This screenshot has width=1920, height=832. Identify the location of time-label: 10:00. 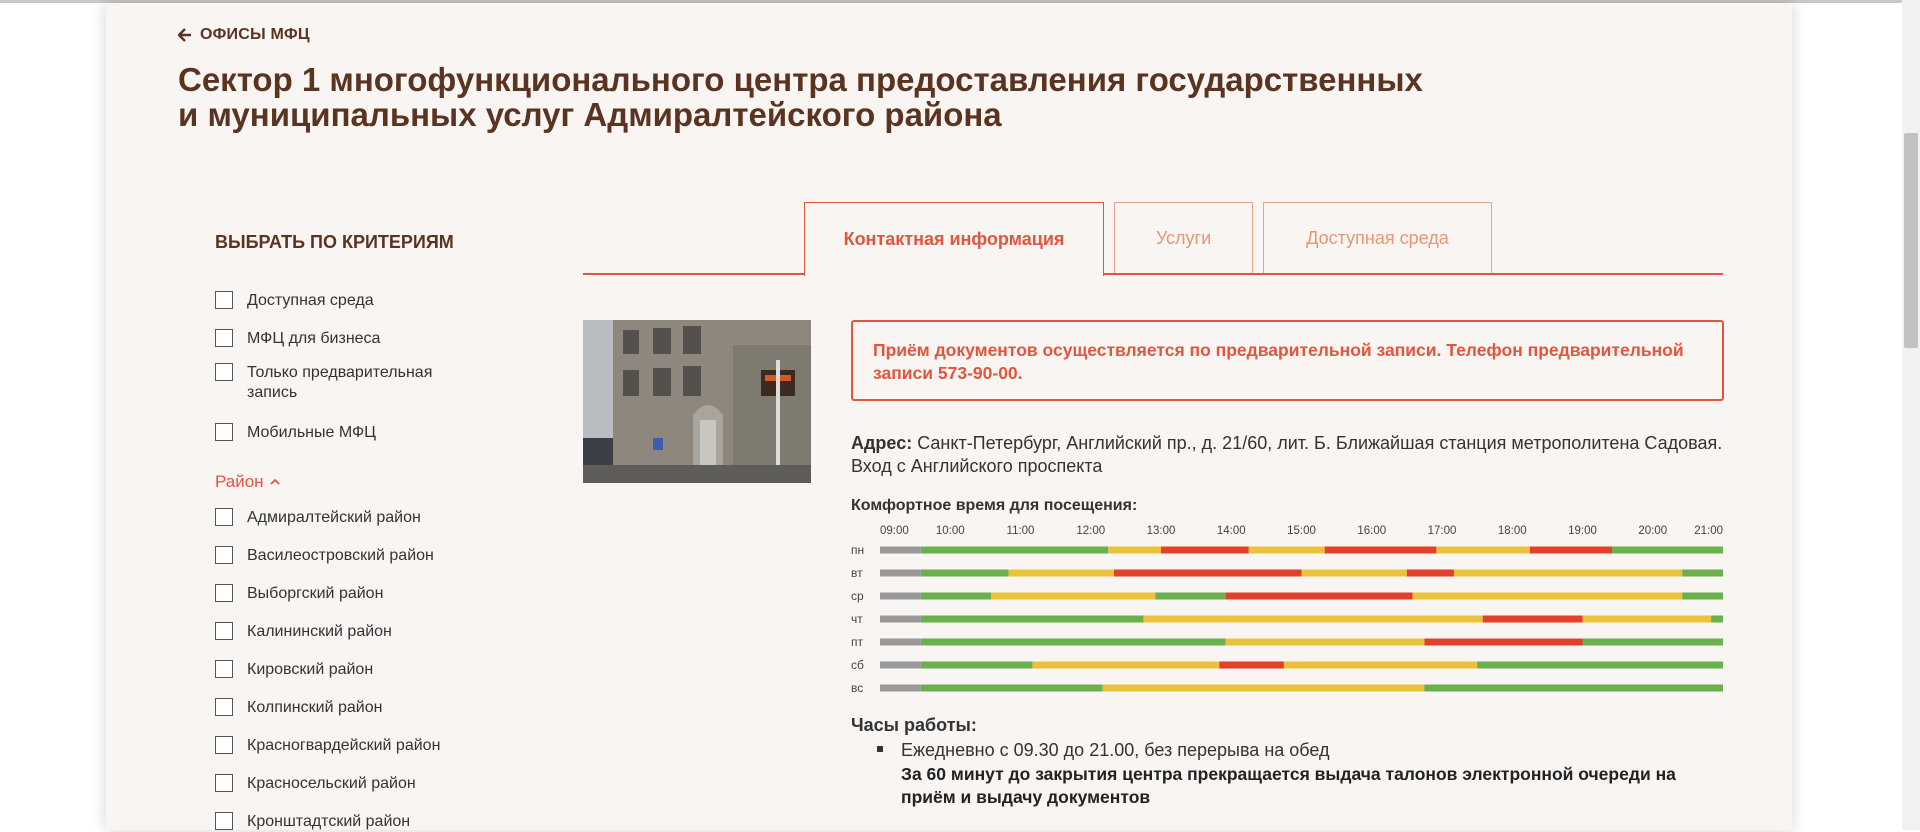
(950, 531).